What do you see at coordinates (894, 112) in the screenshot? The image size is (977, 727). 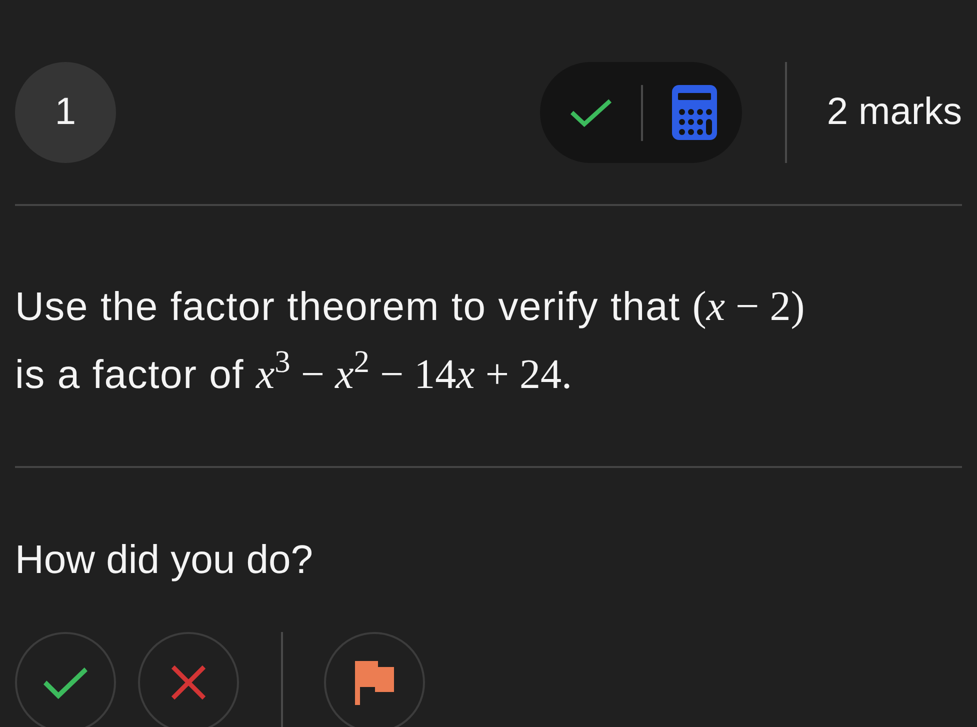 I see `marks-label: 2 marks` at bounding box center [894, 112].